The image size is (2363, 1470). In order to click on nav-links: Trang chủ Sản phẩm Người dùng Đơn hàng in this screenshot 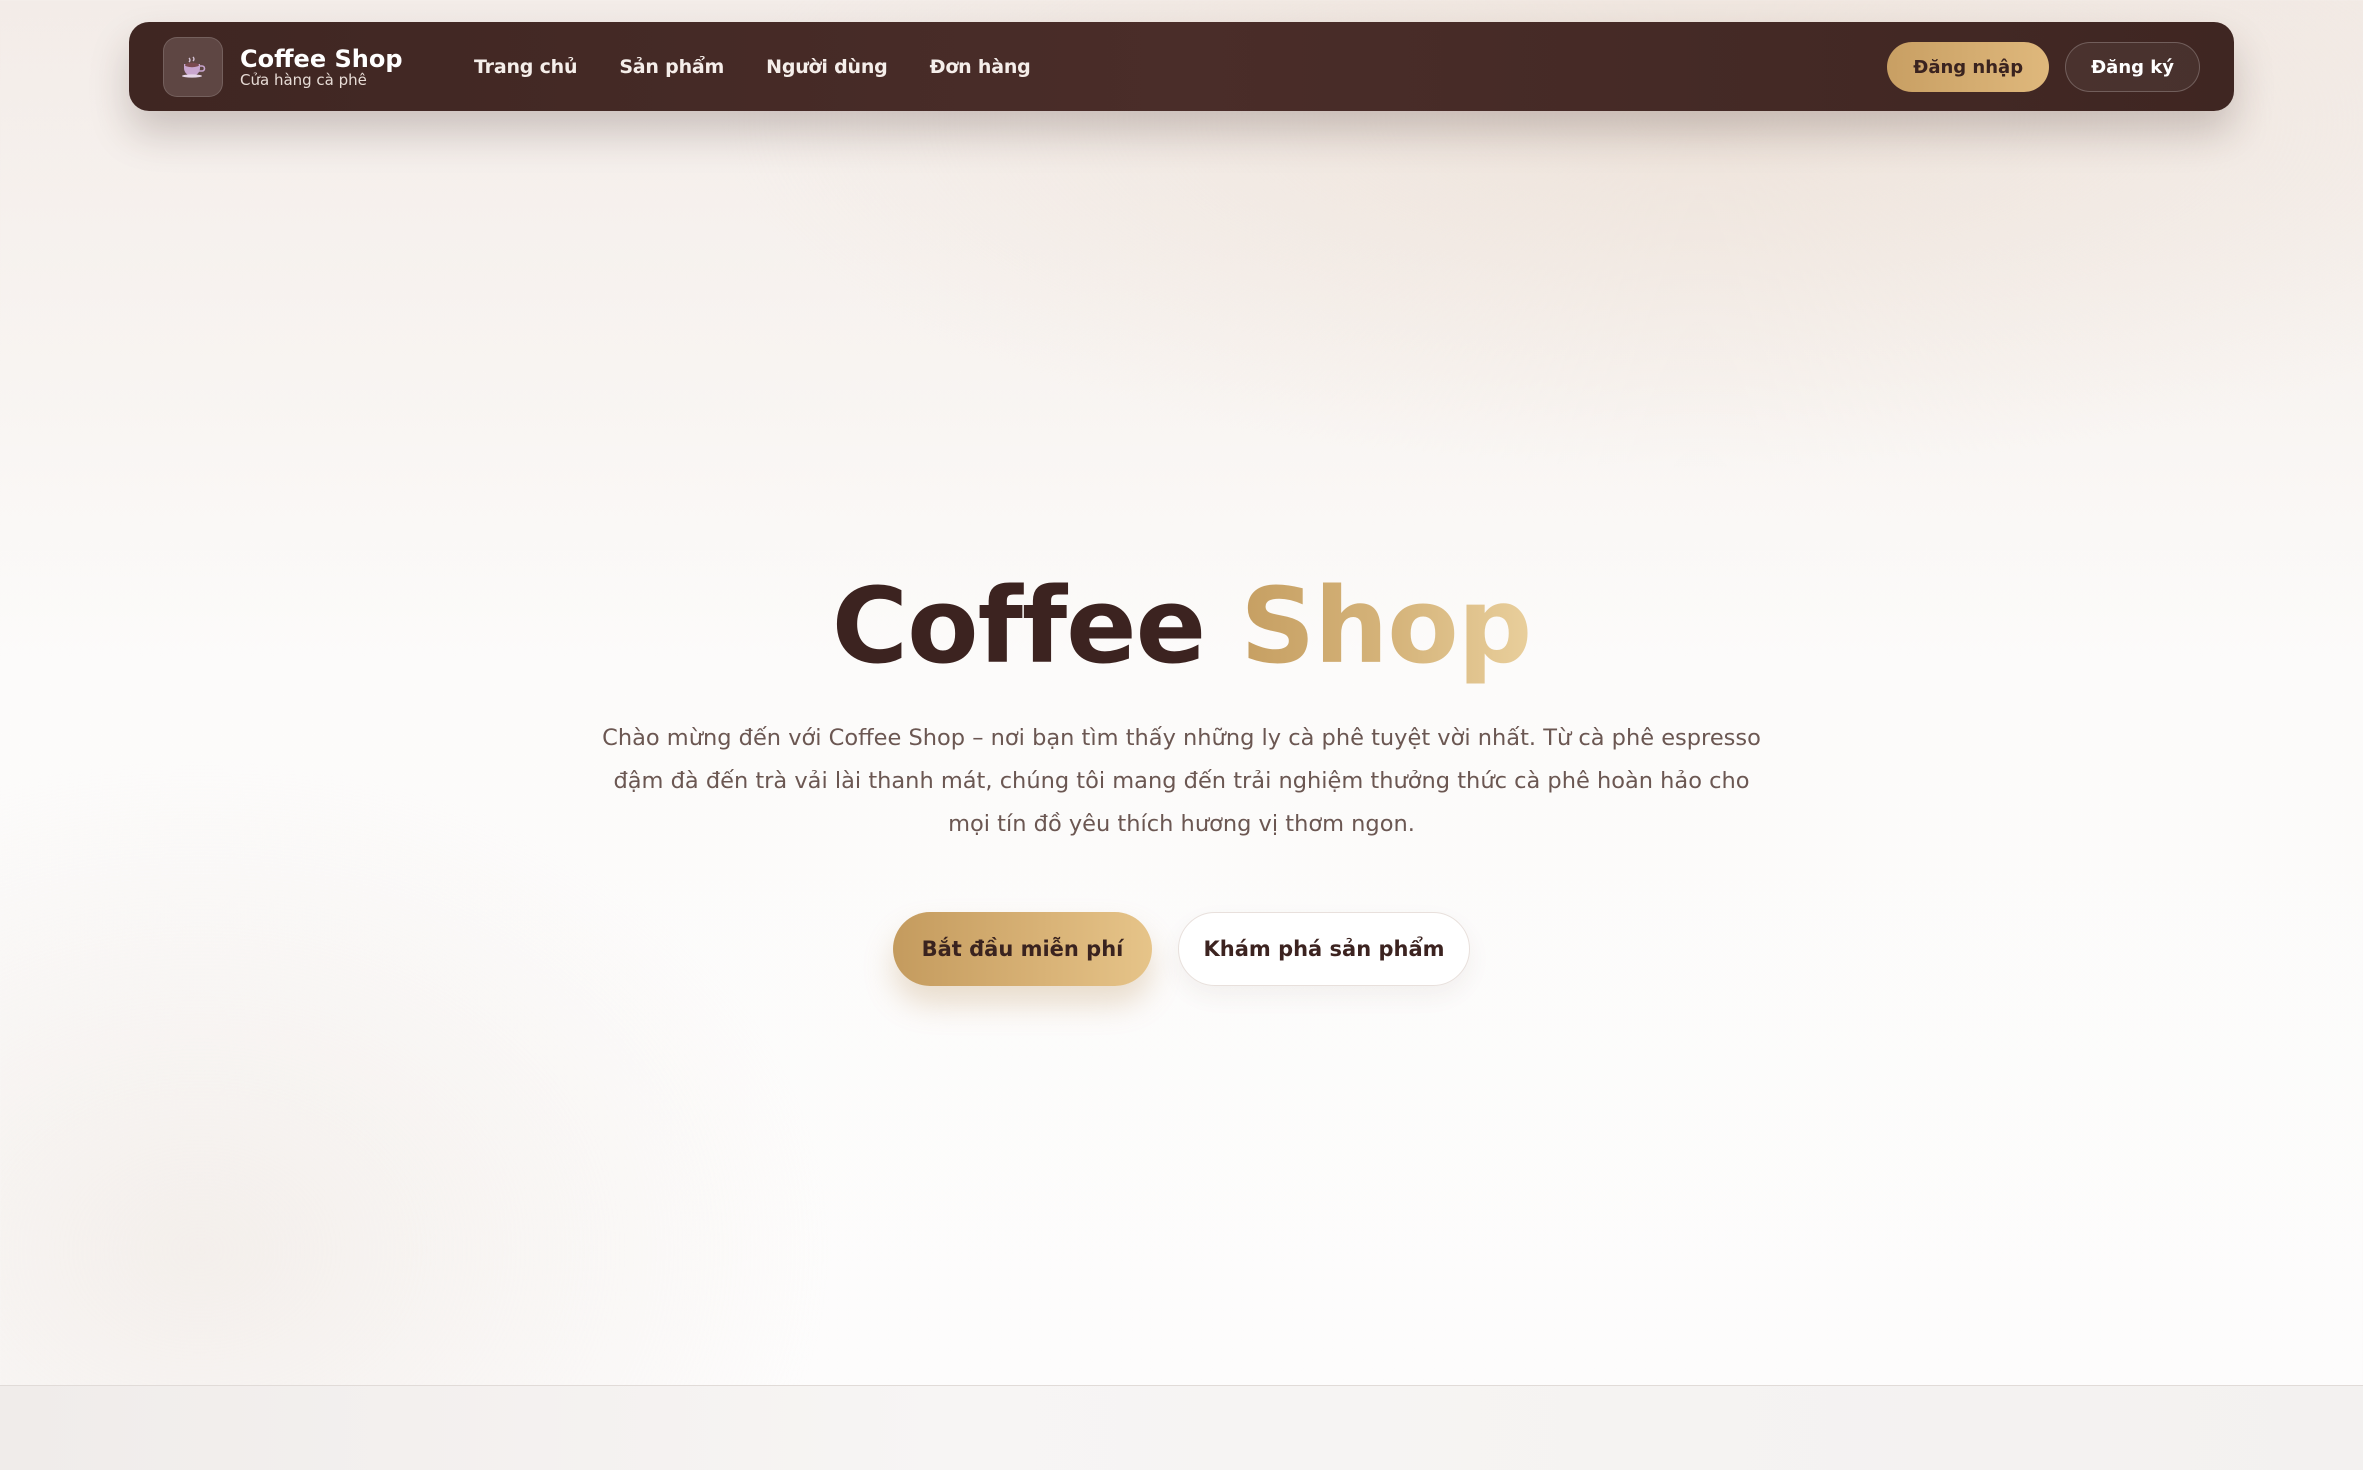, I will do `click(773, 66)`.